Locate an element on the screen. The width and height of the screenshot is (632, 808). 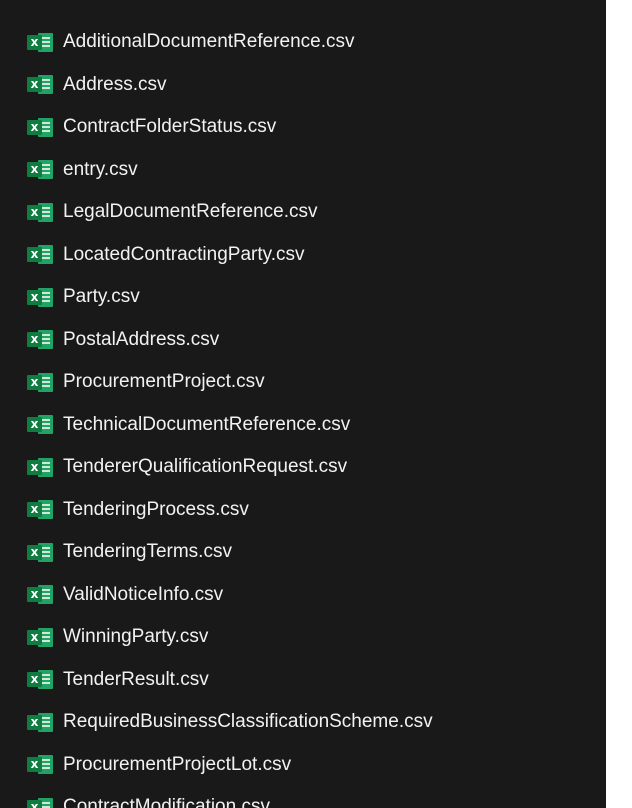
file-list-item: x AdditionalDocumentReference.csv is located at coordinates (216, 42).